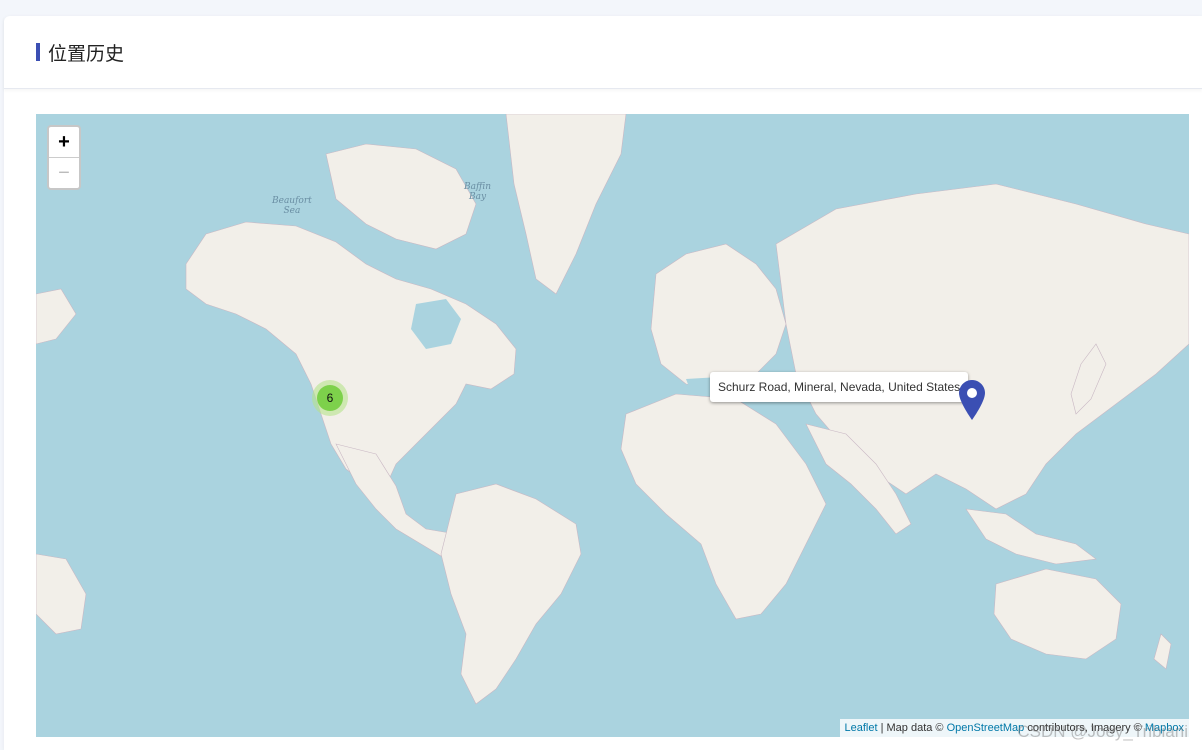  I want to click on attribution-sep: | Map data ©, so click(912, 728).